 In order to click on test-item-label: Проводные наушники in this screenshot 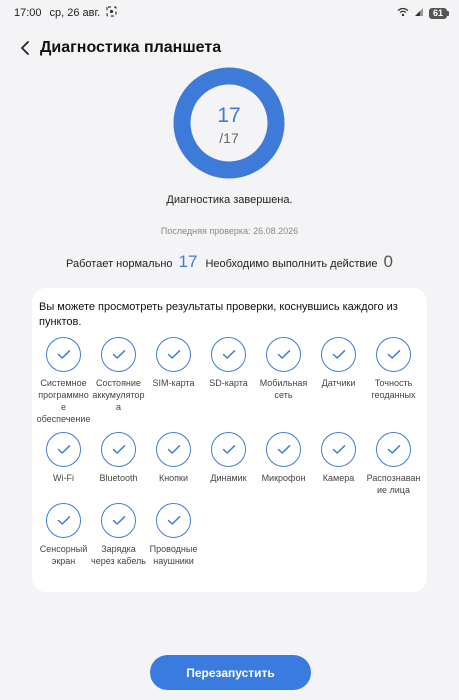, I will do `click(173, 555)`.